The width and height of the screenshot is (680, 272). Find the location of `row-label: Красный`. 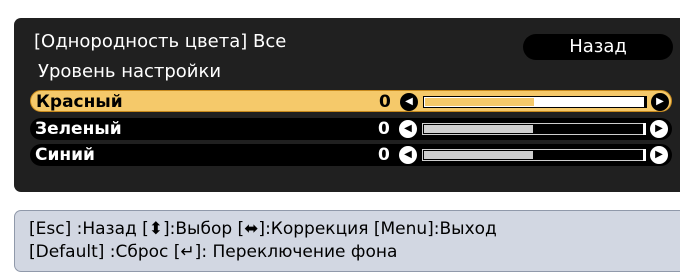

row-label: Красный is located at coordinates (79, 102).